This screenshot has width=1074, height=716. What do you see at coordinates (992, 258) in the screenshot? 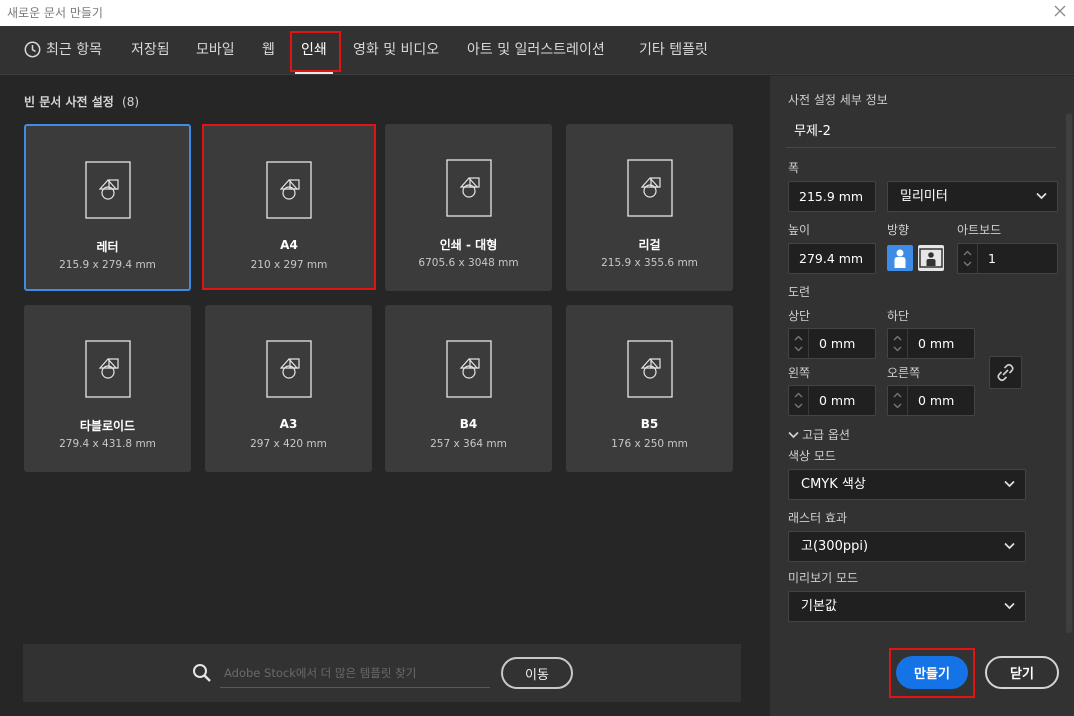
I see `artboard-value: 1` at bounding box center [992, 258].